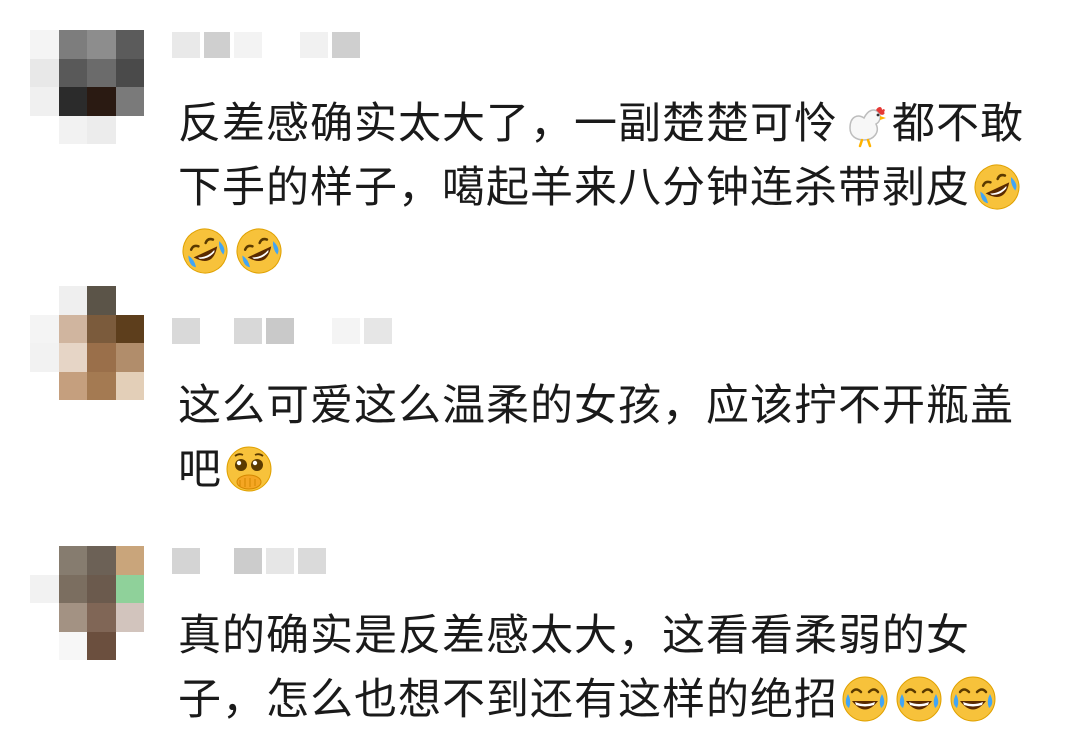 Image resolution: width=1080 pixels, height=750 pixels. Describe the element at coordinates (508, 124) in the screenshot. I see `comment-text-segment: 反差感确实太大了，一副楚楚可怜` at that location.